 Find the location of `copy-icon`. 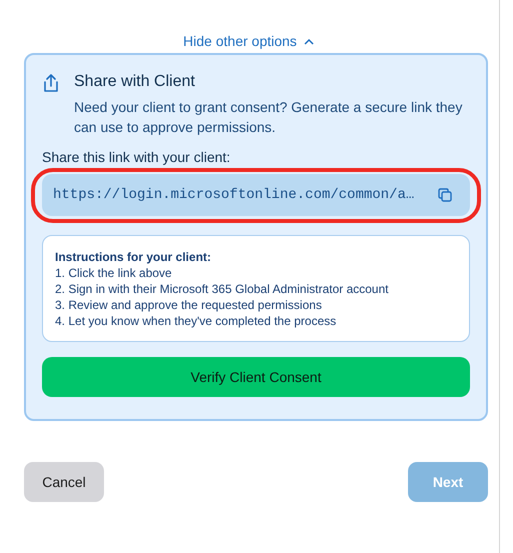

copy-icon is located at coordinates (445, 195).